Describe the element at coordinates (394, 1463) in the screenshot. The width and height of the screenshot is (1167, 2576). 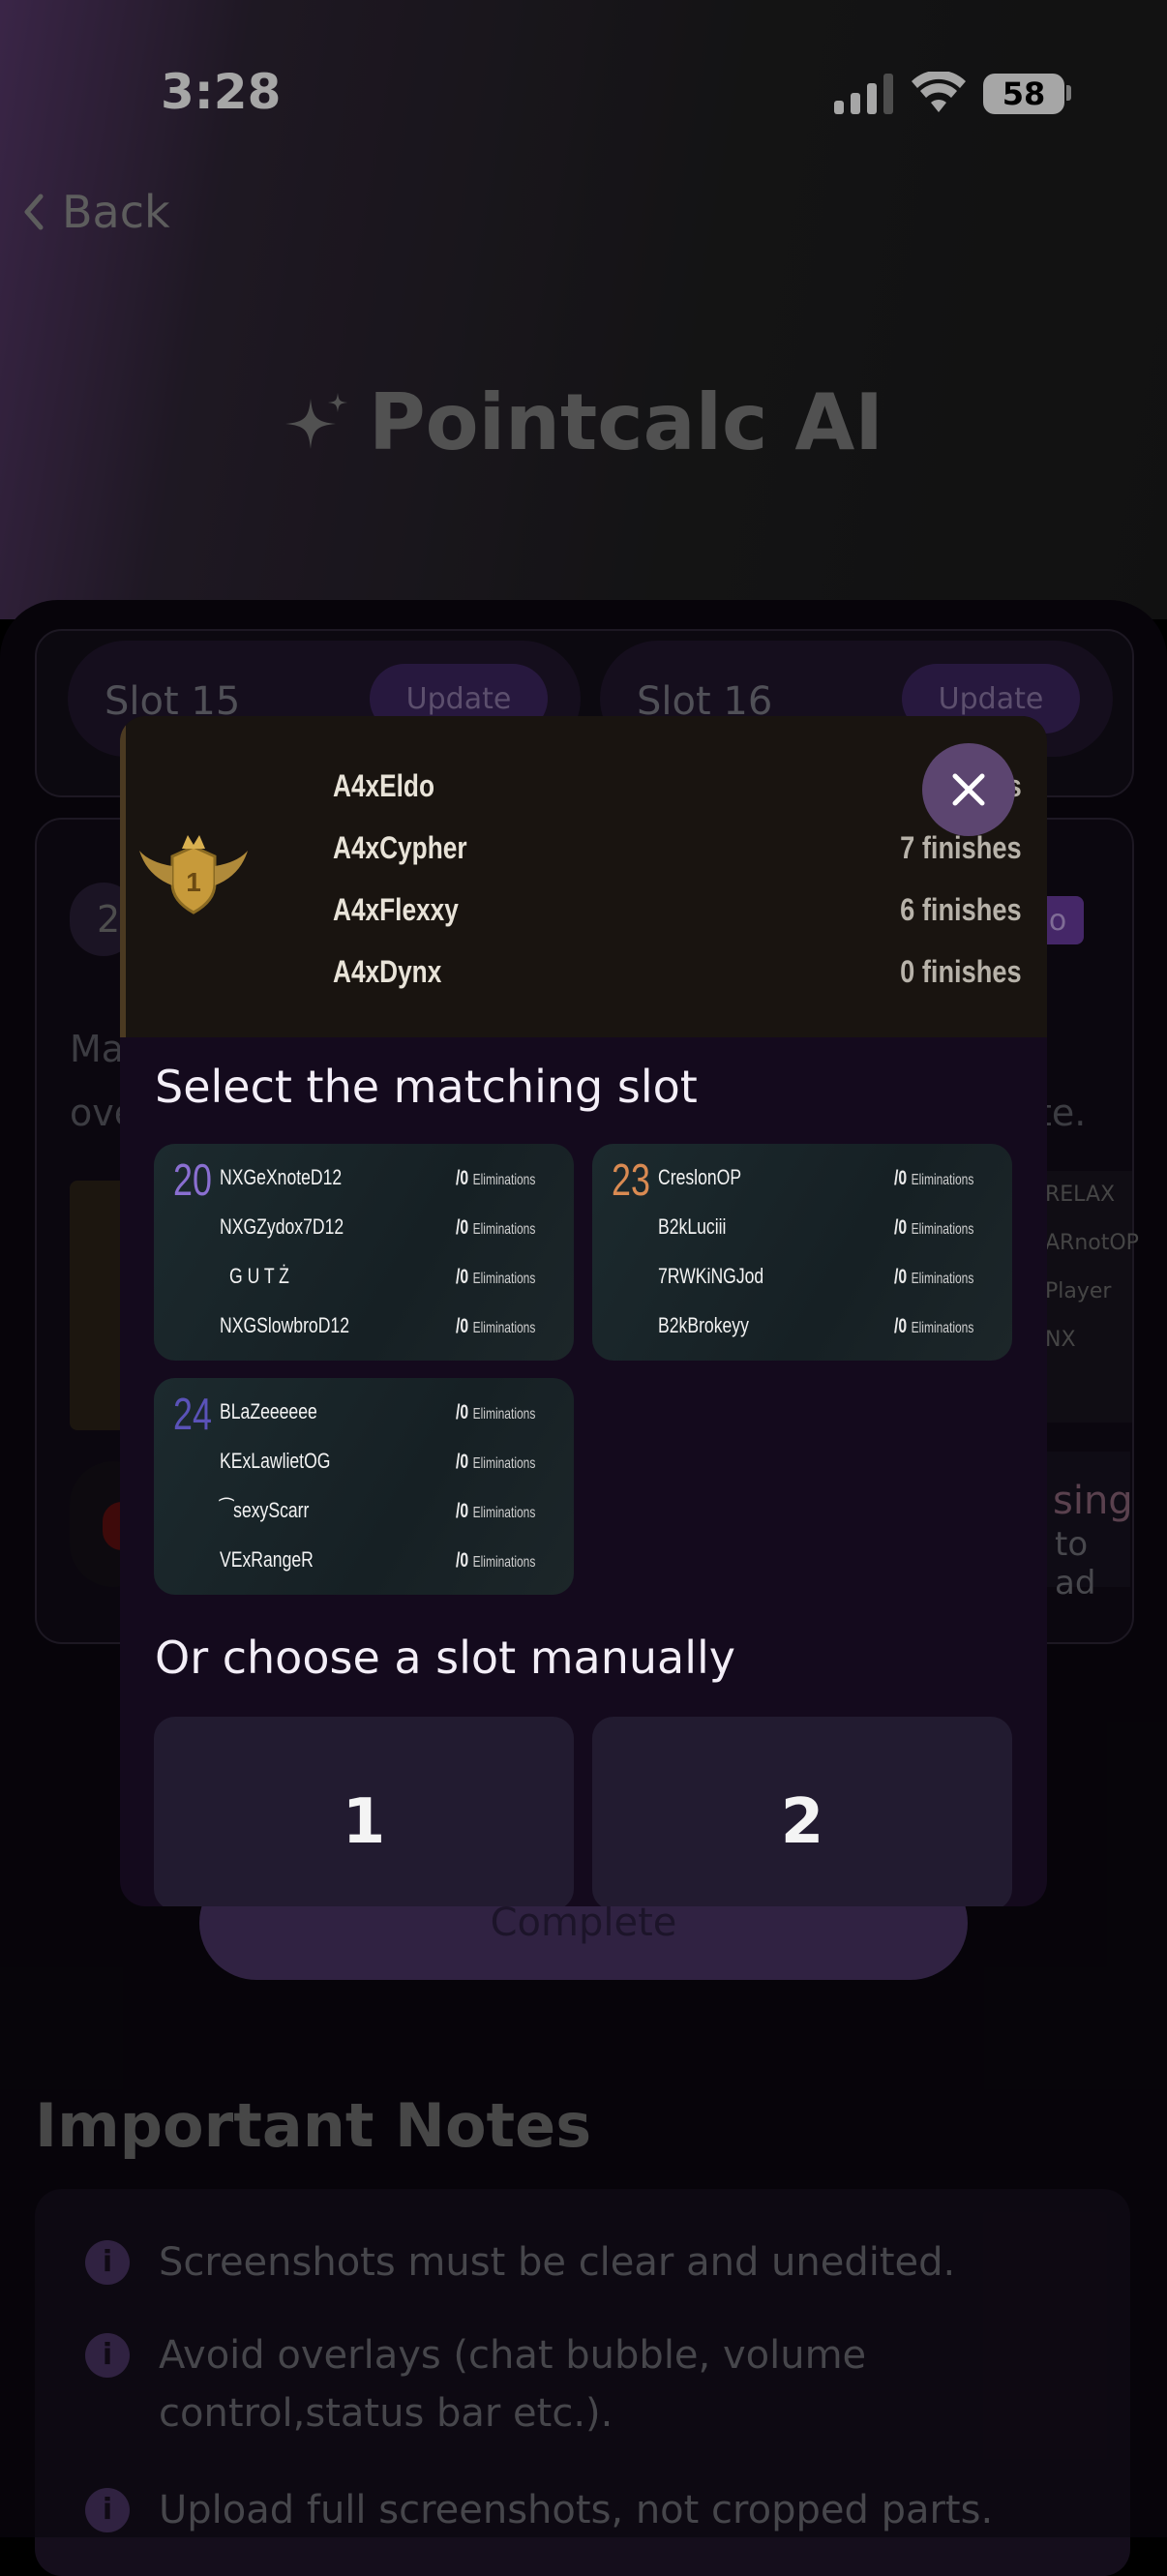
I see `player-row: KExLawlietOG/0 Eliminations` at that location.